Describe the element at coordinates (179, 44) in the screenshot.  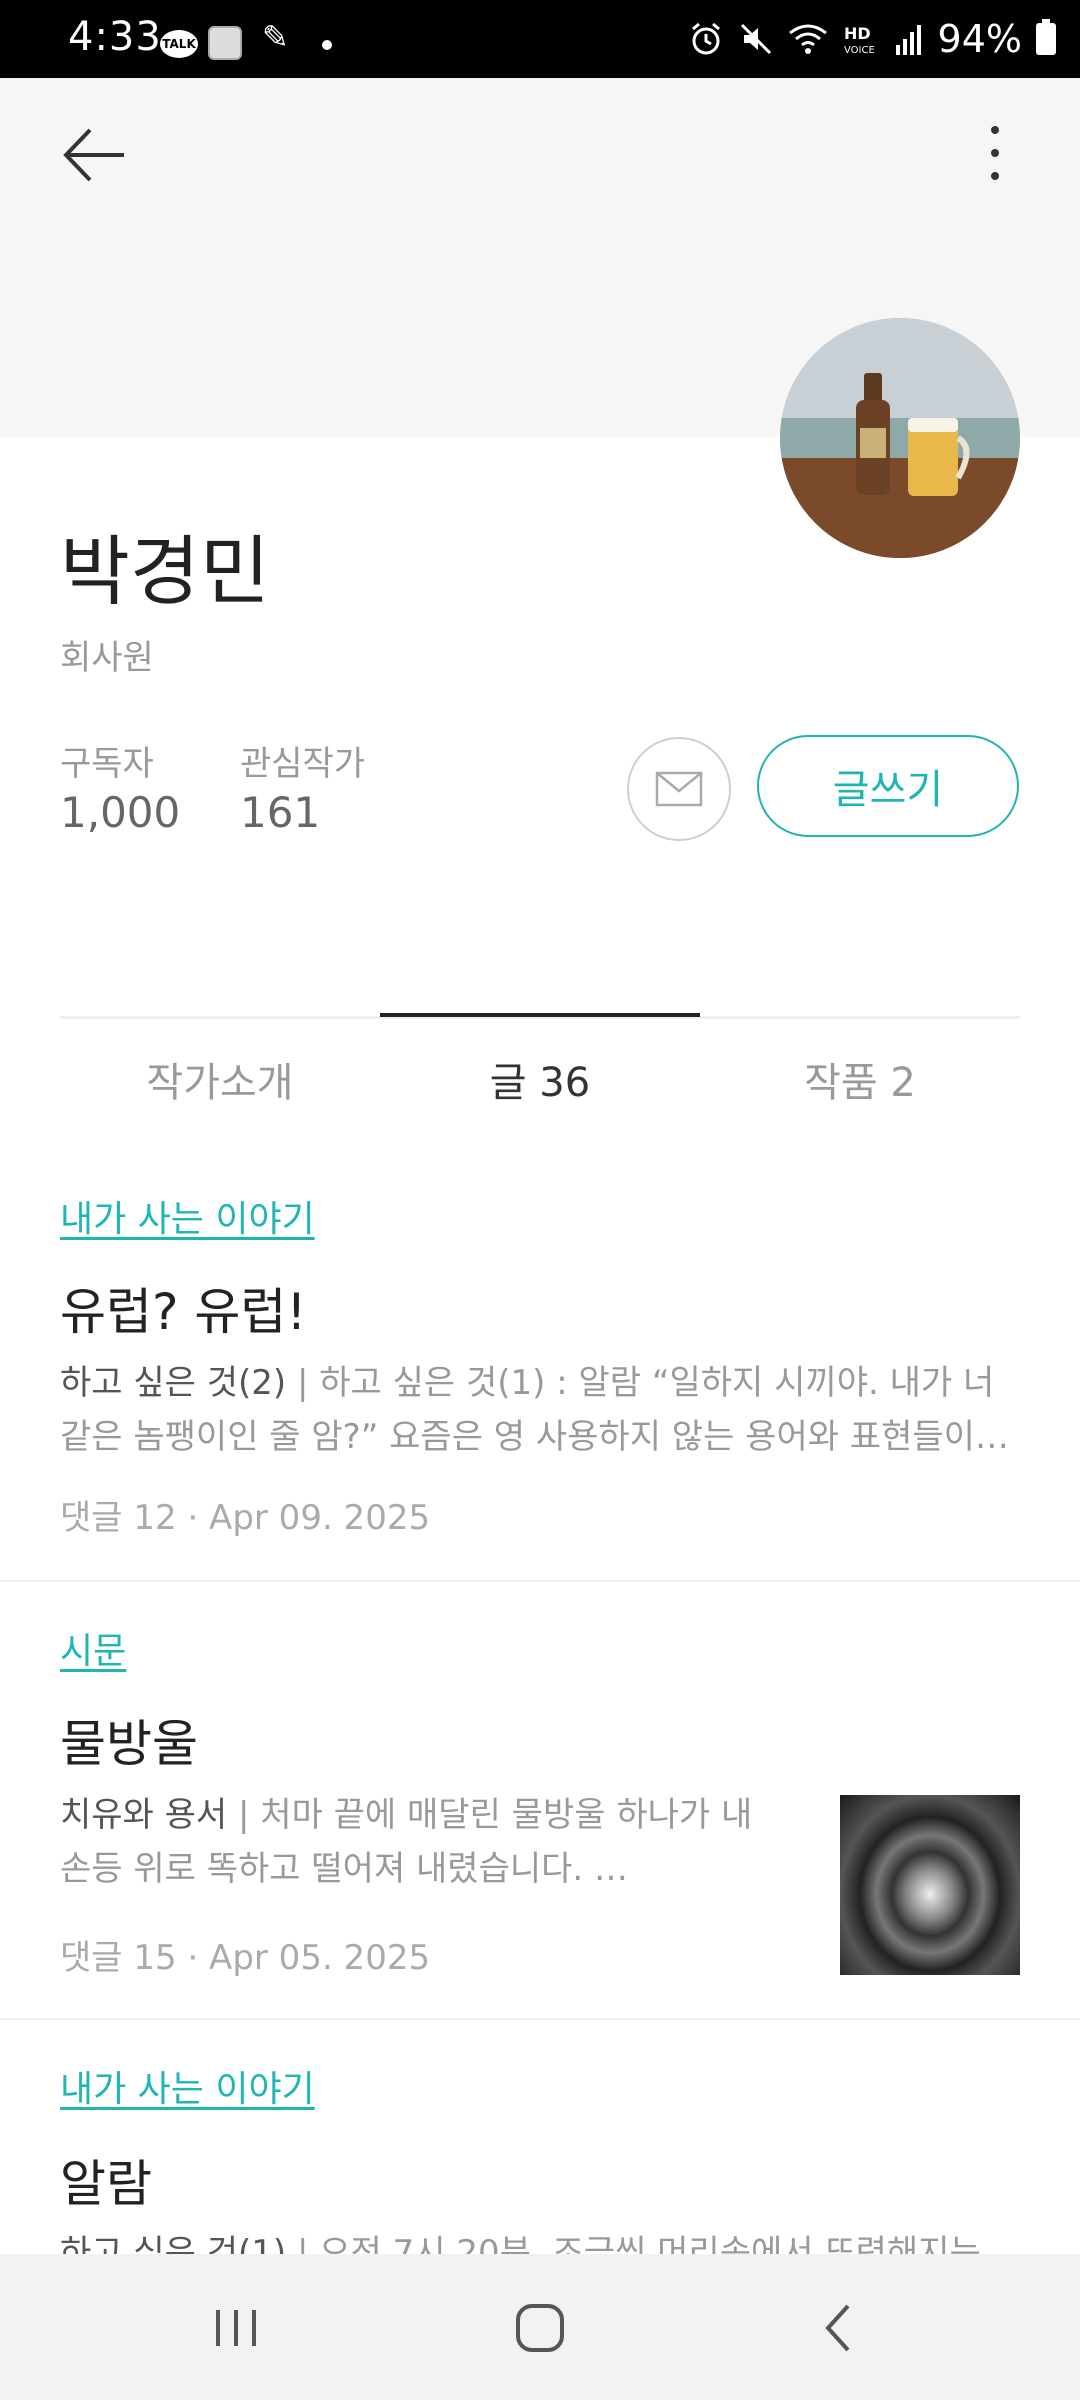
I see `talk-notification-icon: TALK` at that location.